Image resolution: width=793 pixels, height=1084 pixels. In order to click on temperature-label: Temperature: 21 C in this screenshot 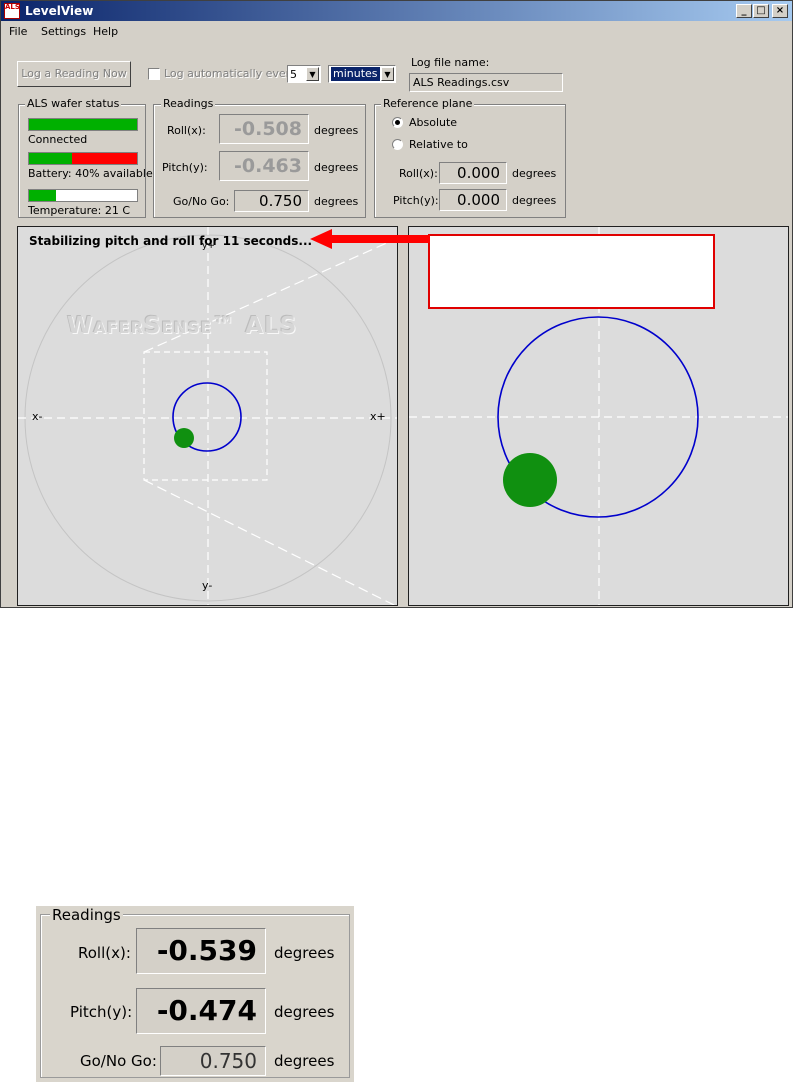, I will do `click(79, 210)`.